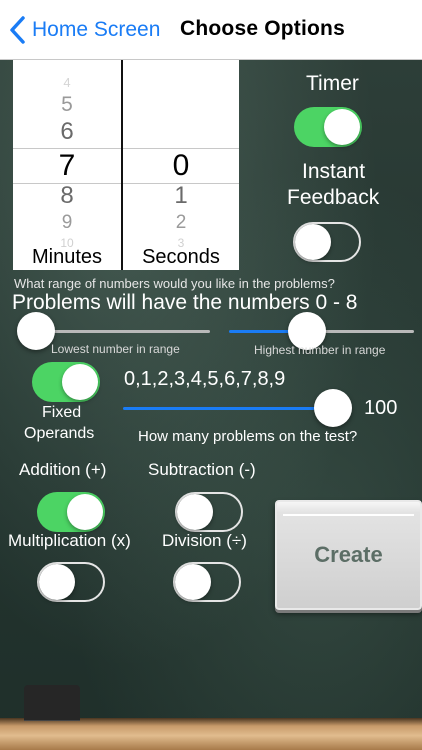  I want to click on multiplication-toggle, so click(71, 582).